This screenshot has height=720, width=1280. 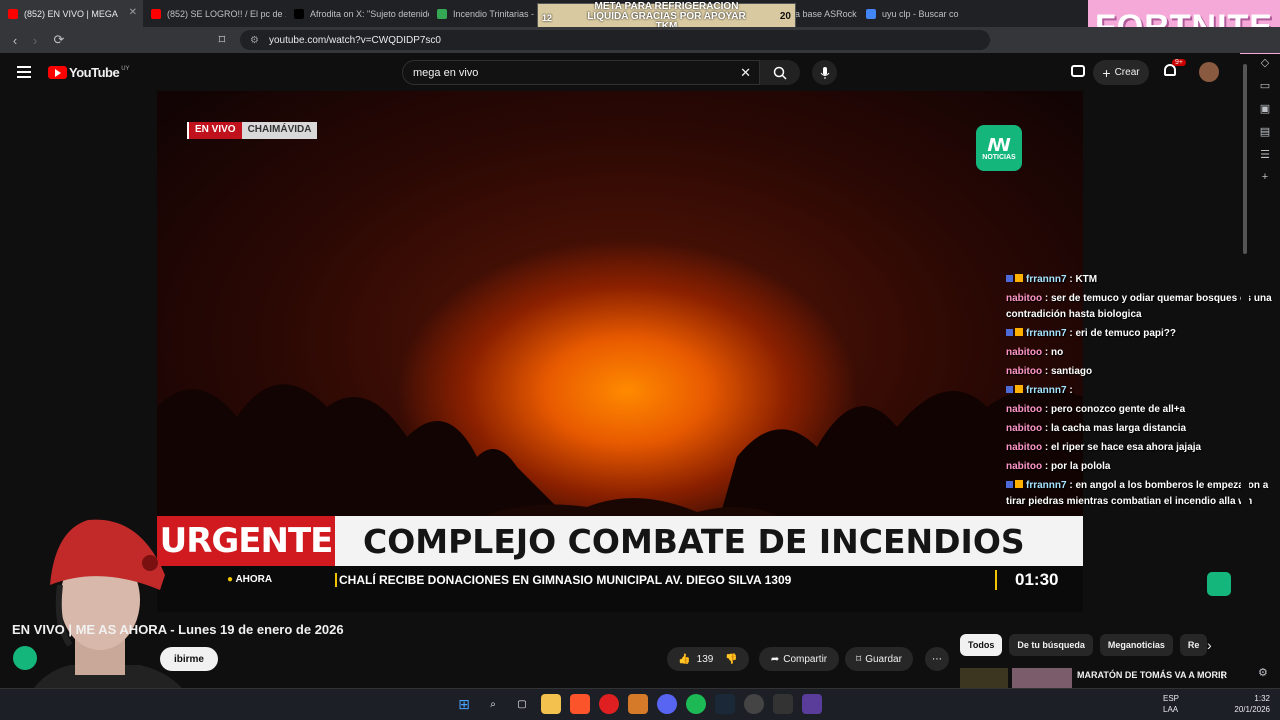 What do you see at coordinates (1136, 645) in the screenshot?
I see `filter-chip: Meganoticias` at bounding box center [1136, 645].